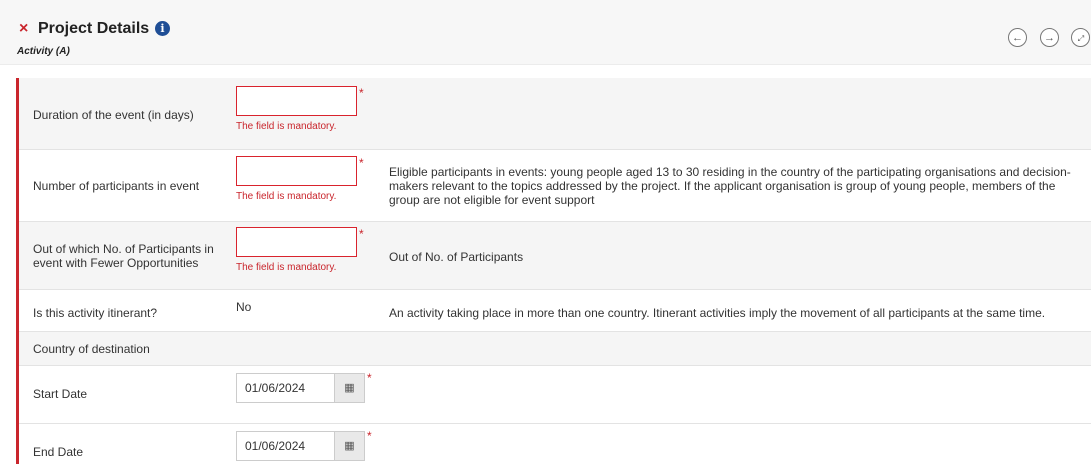 The width and height of the screenshot is (1091, 464). Describe the element at coordinates (296, 242) in the screenshot. I see `fewer-opportunities-input` at that location.